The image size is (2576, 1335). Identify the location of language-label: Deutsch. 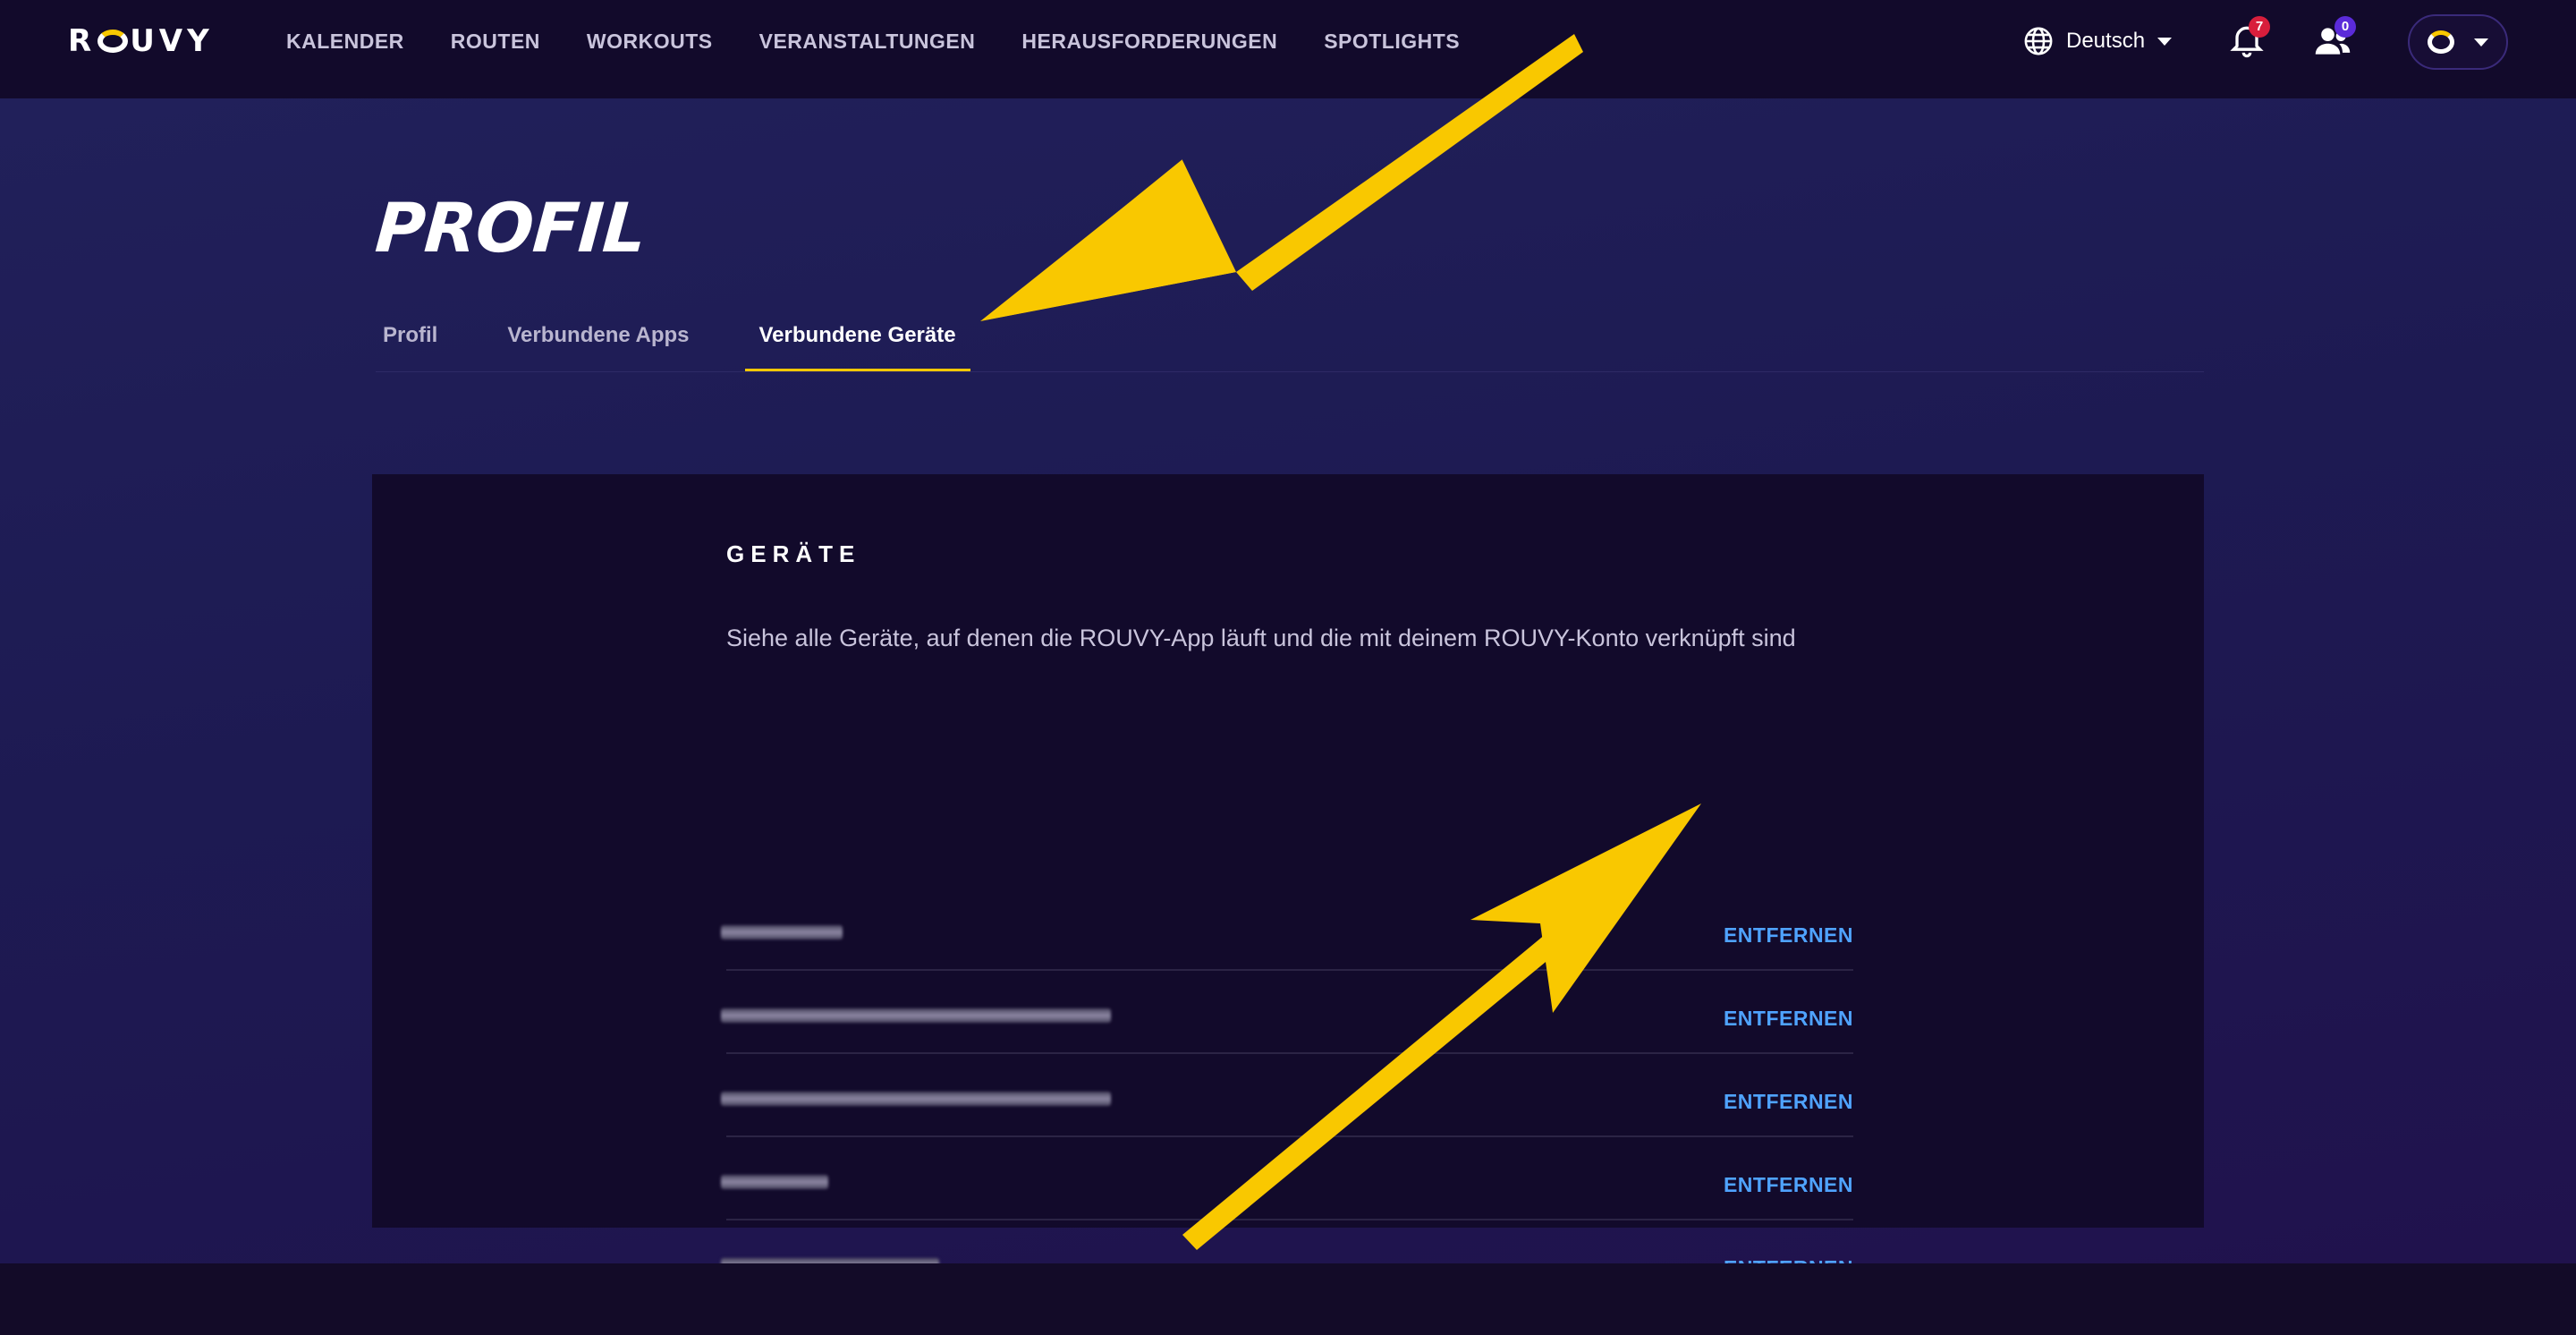
(2106, 41).